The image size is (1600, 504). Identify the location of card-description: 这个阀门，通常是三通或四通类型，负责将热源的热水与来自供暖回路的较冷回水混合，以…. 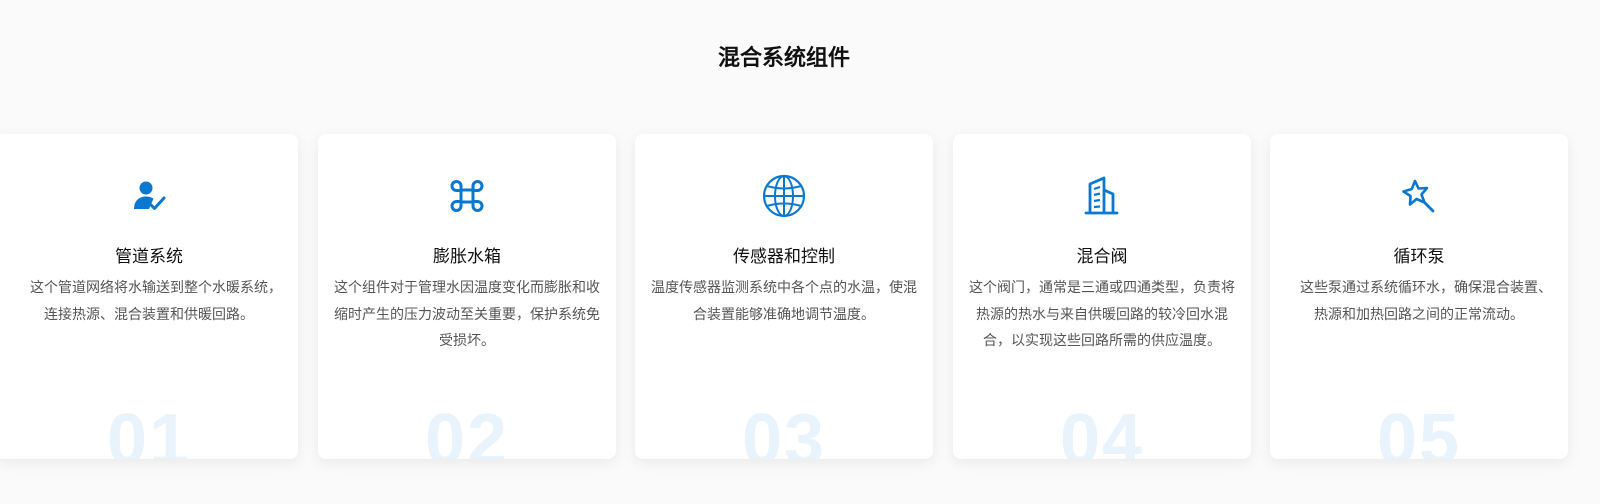
(1102, 314).